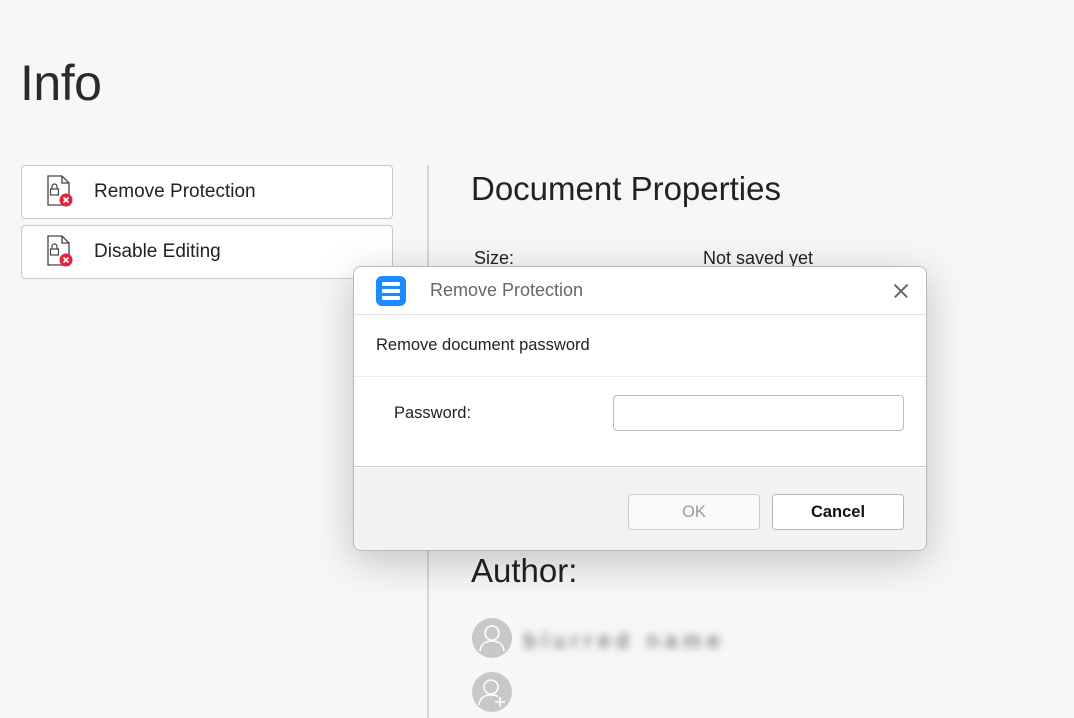 The image size is (1074, 718). I want to click on password-row: Password:, so click(640, 422).